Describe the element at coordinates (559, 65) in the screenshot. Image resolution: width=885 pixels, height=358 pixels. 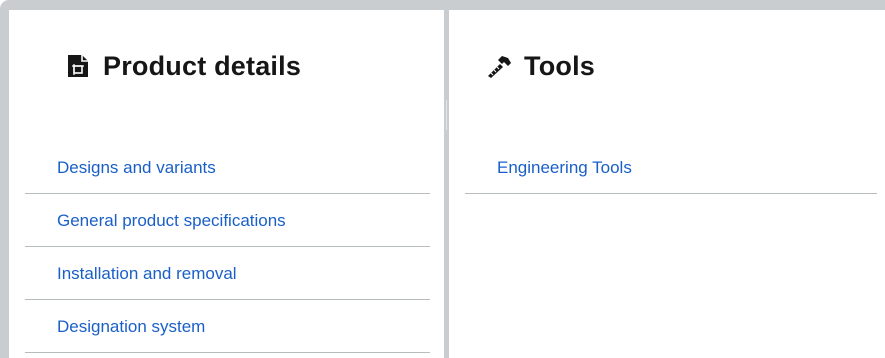
I see `tools-title: Tools` at that location.